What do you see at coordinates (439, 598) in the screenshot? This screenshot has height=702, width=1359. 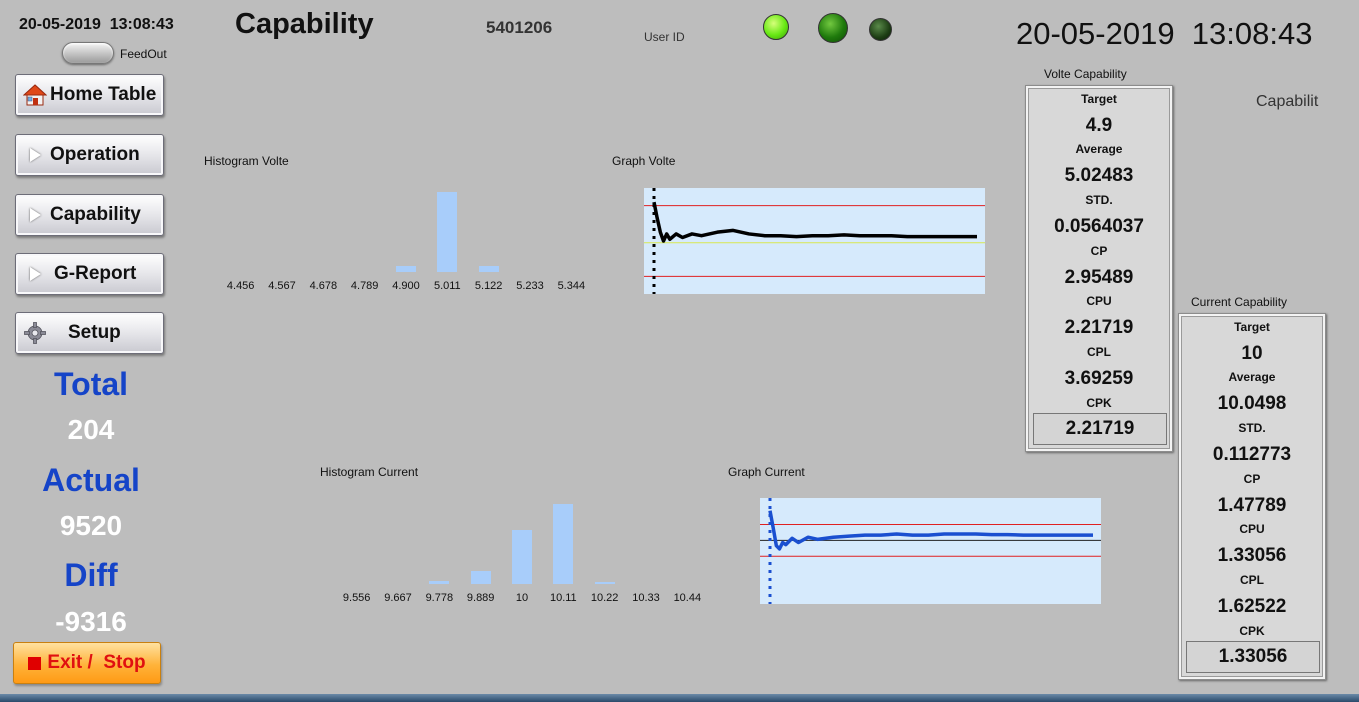 I see `hist-current-tick-label: 9.778` at bounding box center [439, 598].